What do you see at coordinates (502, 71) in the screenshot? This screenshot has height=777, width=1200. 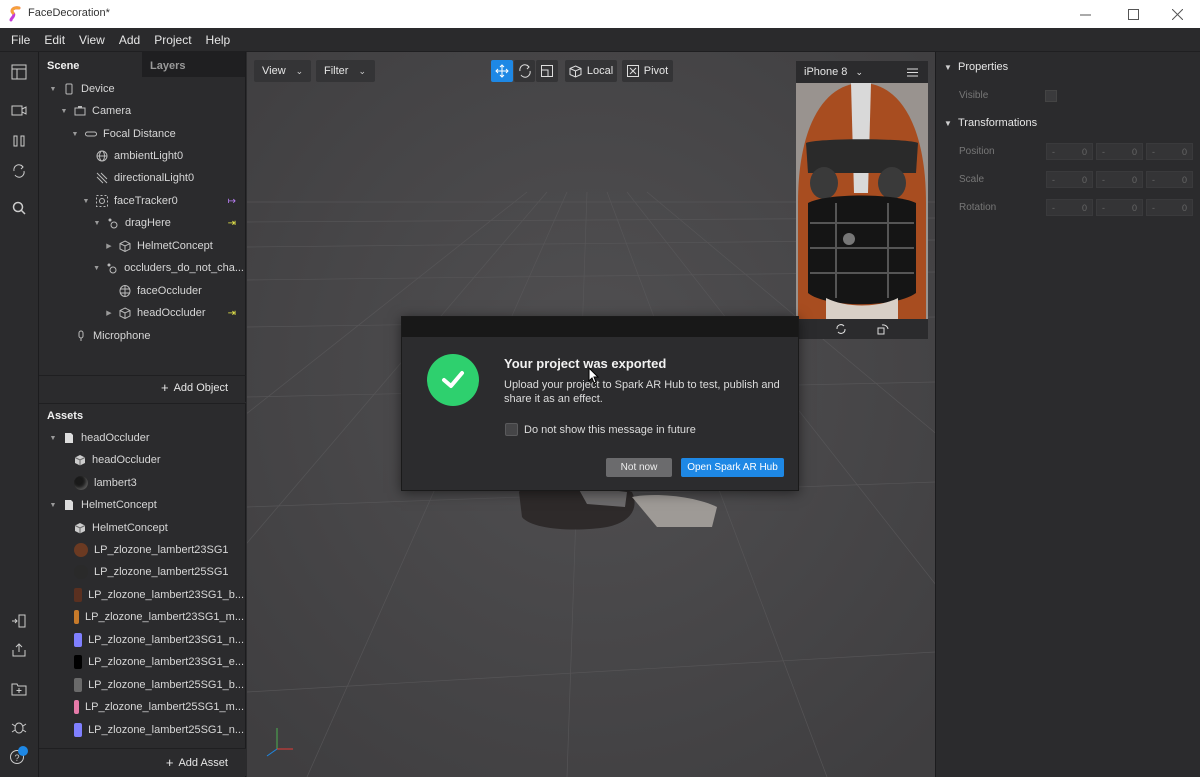 I see `move-tool-button` at bounding box center [502, 71].